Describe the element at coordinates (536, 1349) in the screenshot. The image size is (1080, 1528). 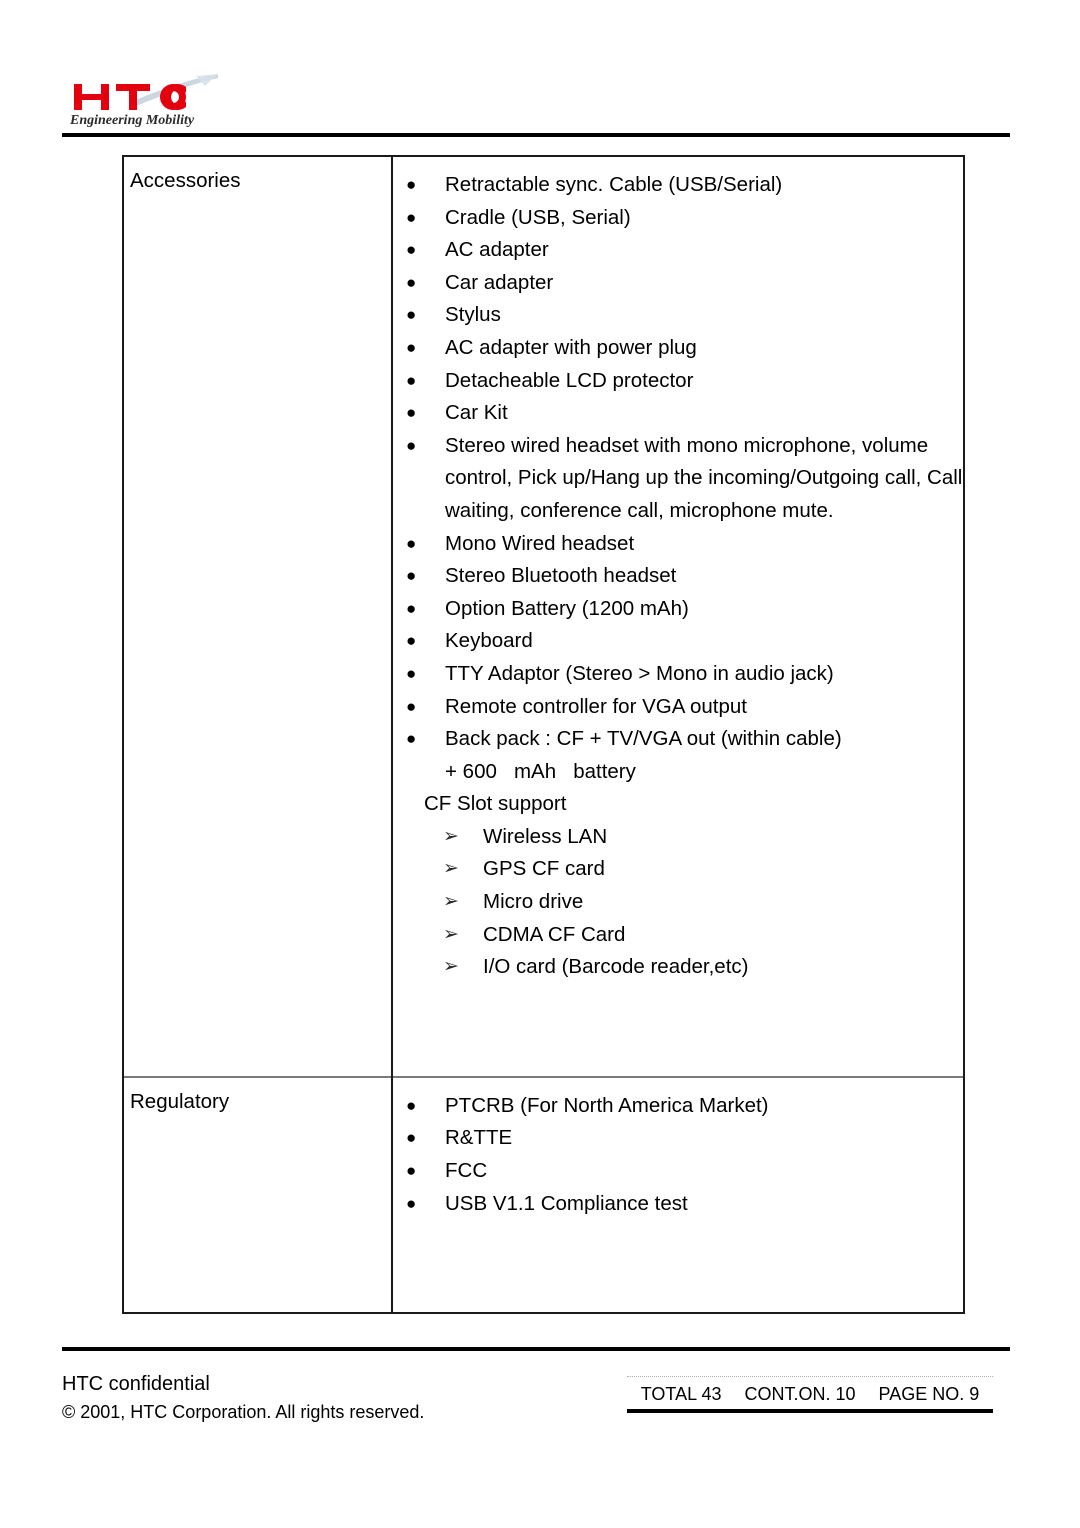
I see `footer-divider` at that location.